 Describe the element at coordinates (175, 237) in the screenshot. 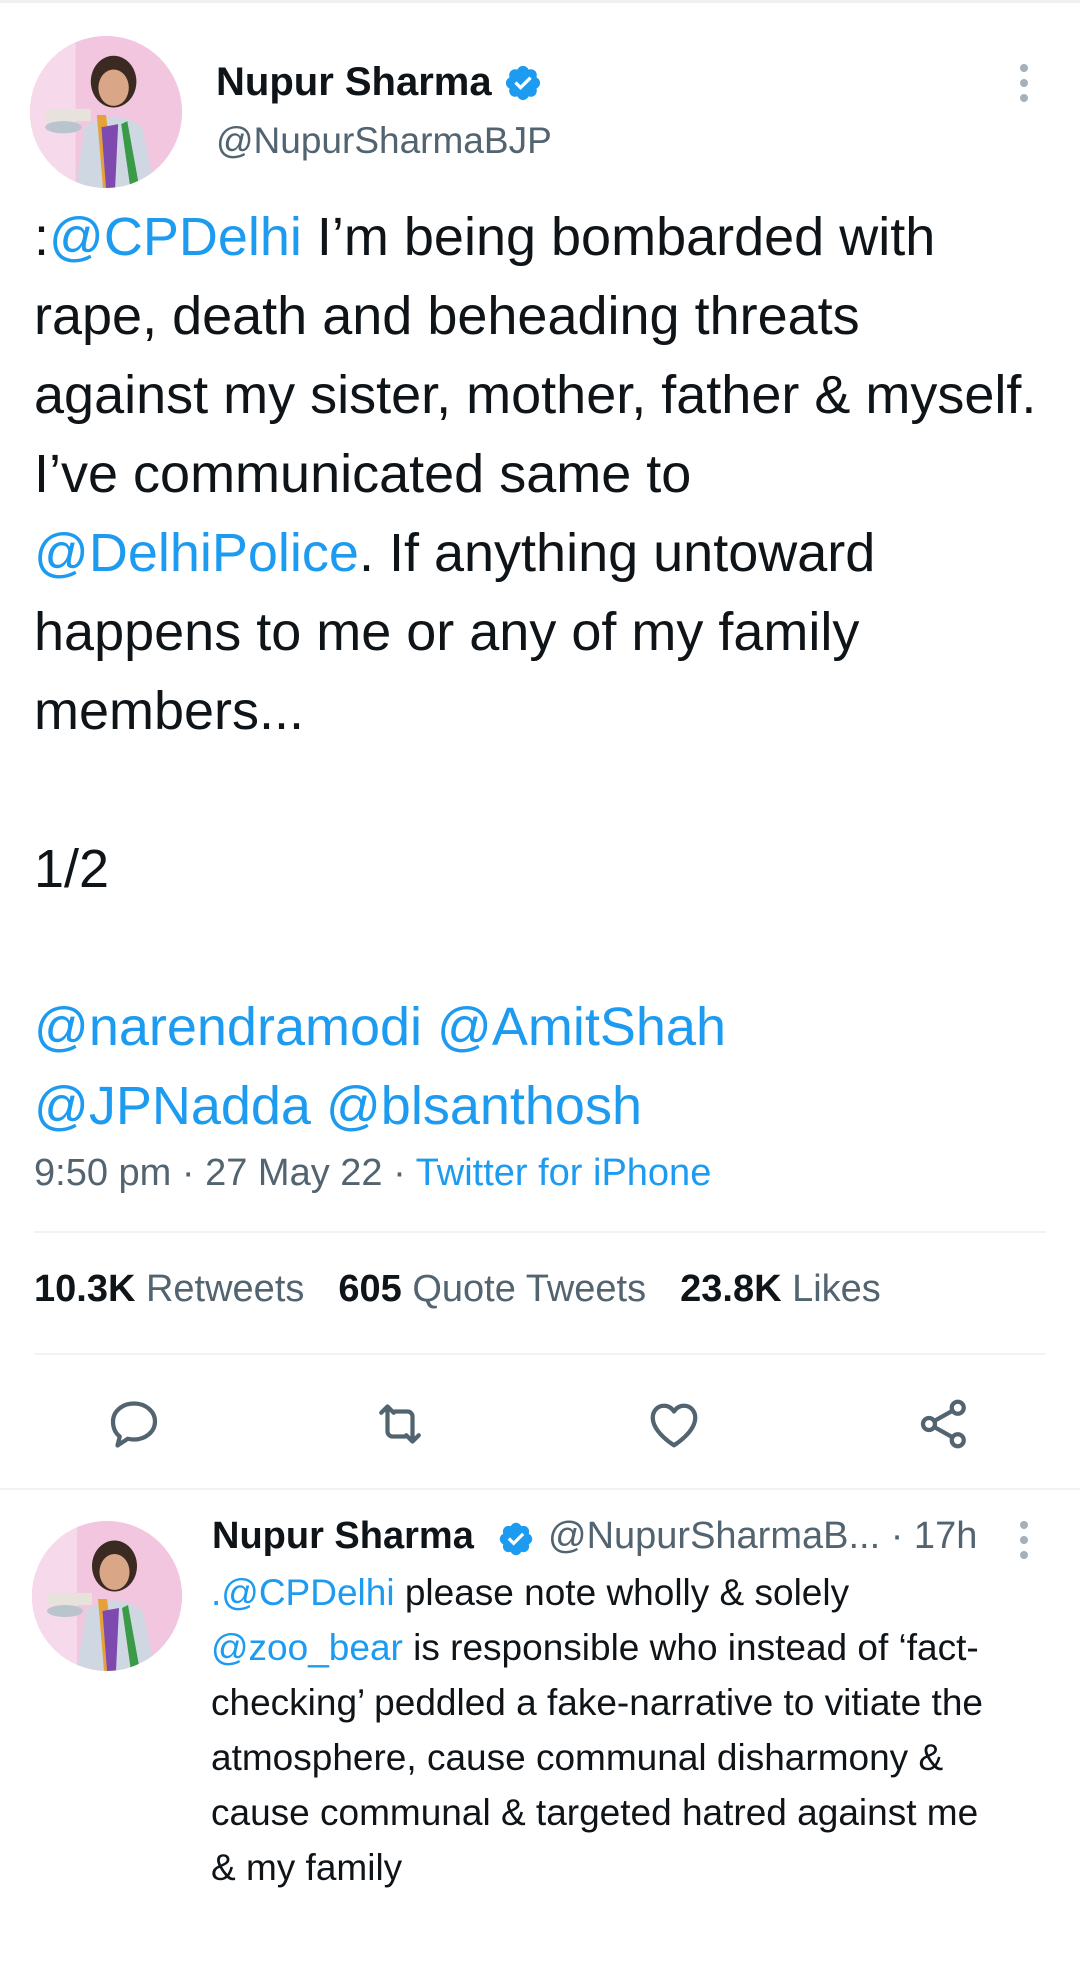

I see `mention-cpdelhi: @CPDelhi` at that location.